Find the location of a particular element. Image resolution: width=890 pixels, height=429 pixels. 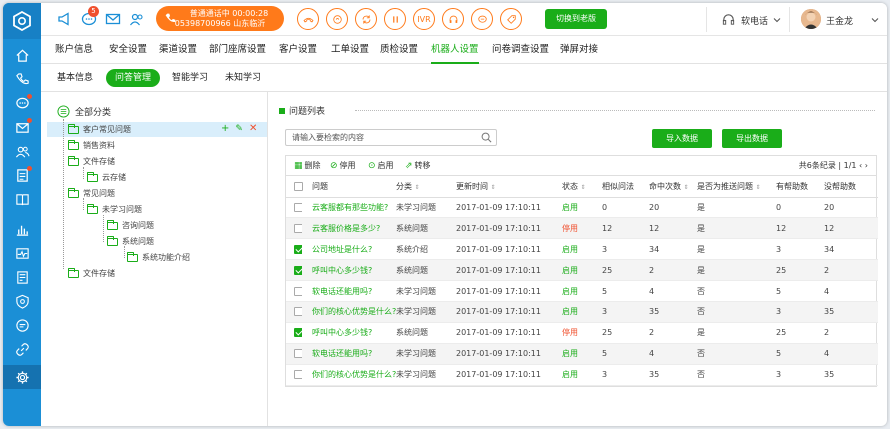

column-header: 状态 ⇕ is located at coordinates (582, 187).